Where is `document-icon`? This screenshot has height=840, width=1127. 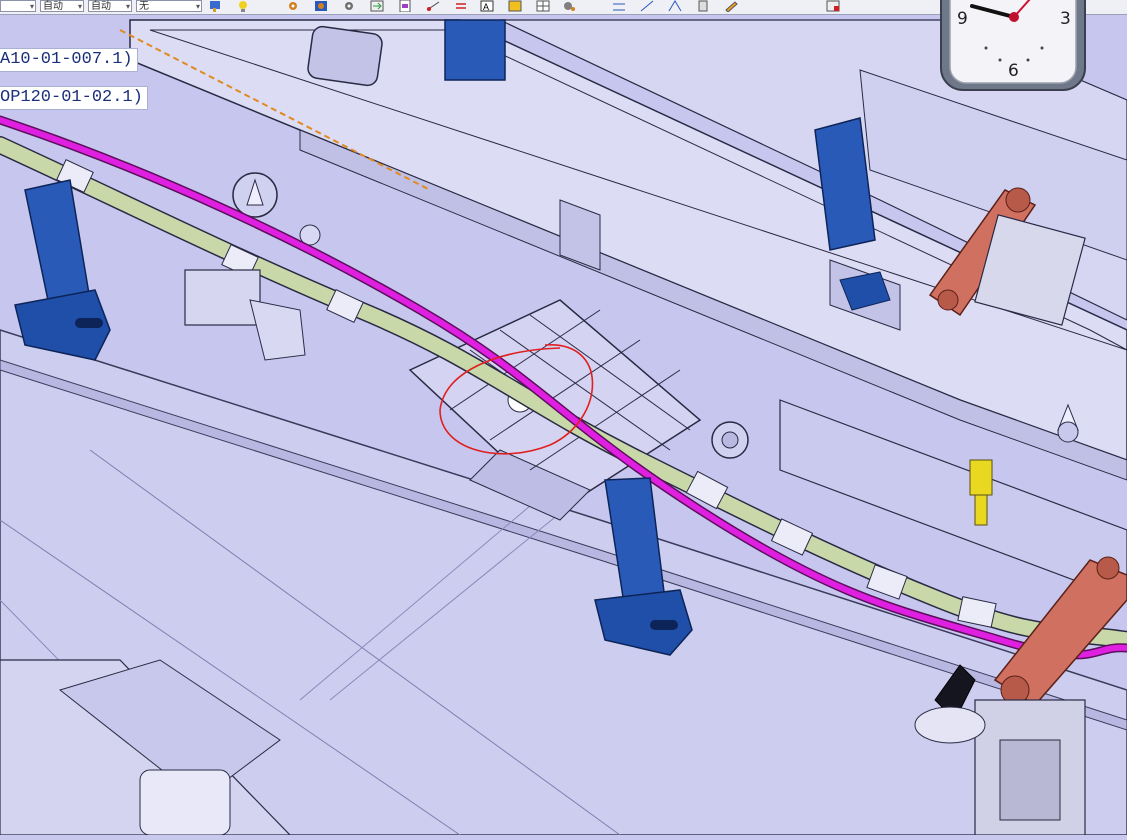 document-icon is located at coordinates (405, 6).